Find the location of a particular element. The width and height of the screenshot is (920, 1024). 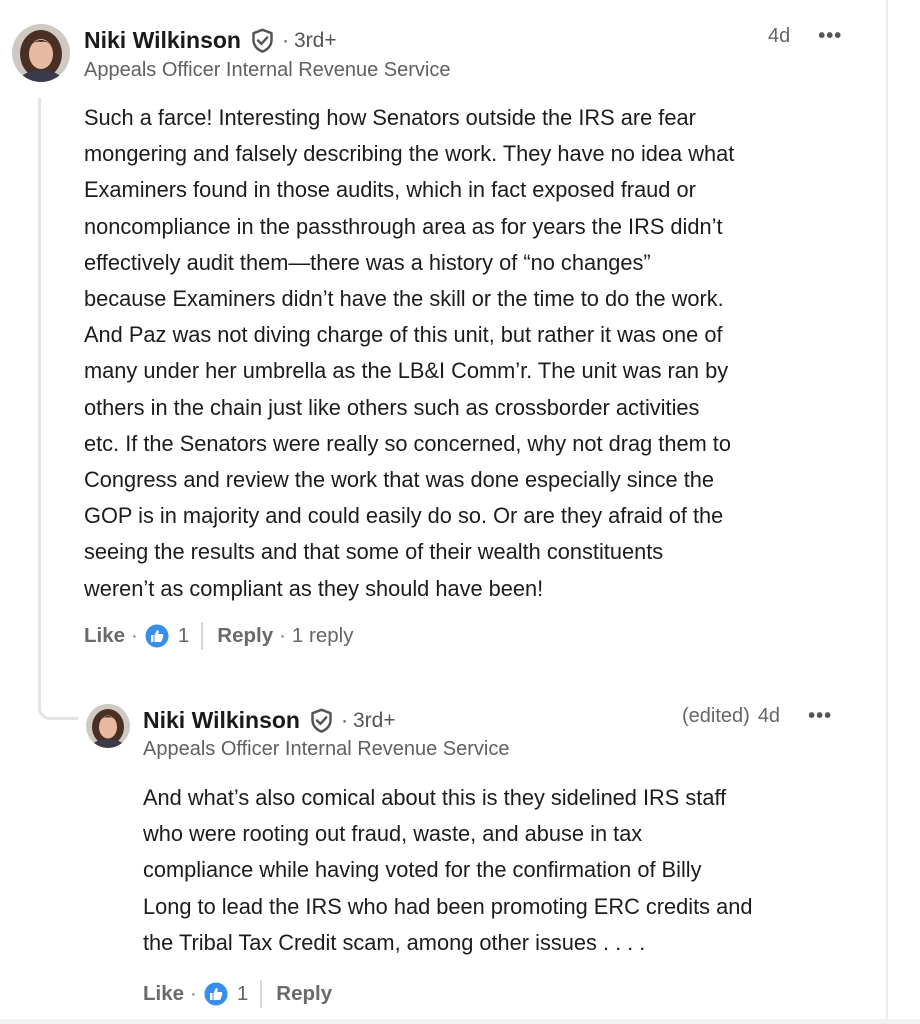

author-name: Niki Wilkinson is located at coordinates (162, 40).